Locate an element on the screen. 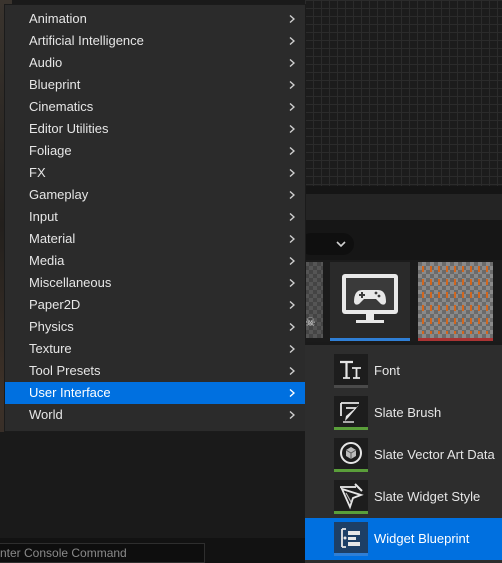  menu-item-label: Tool Presets is located at coordinates (65, 370).